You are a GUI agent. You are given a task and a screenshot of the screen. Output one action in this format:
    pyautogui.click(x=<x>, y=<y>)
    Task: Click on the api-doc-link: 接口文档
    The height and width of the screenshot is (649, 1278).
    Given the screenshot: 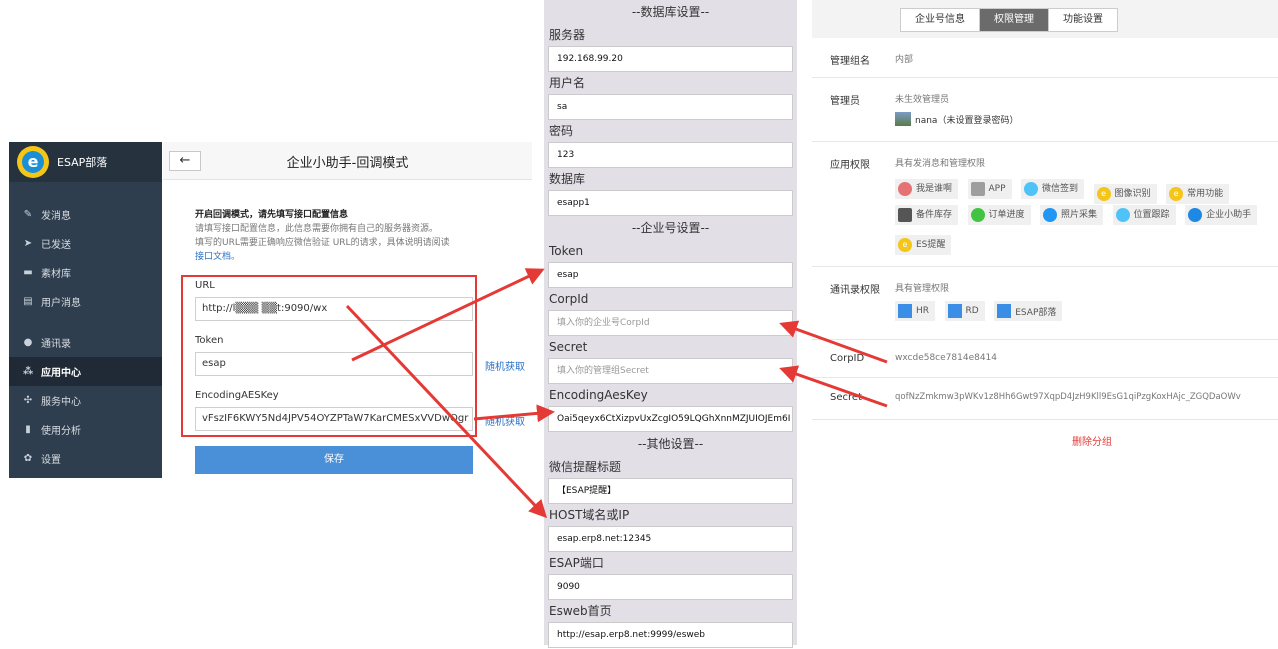 What is the action you would take?
    pyautogui.click(x=213, y=257)
    